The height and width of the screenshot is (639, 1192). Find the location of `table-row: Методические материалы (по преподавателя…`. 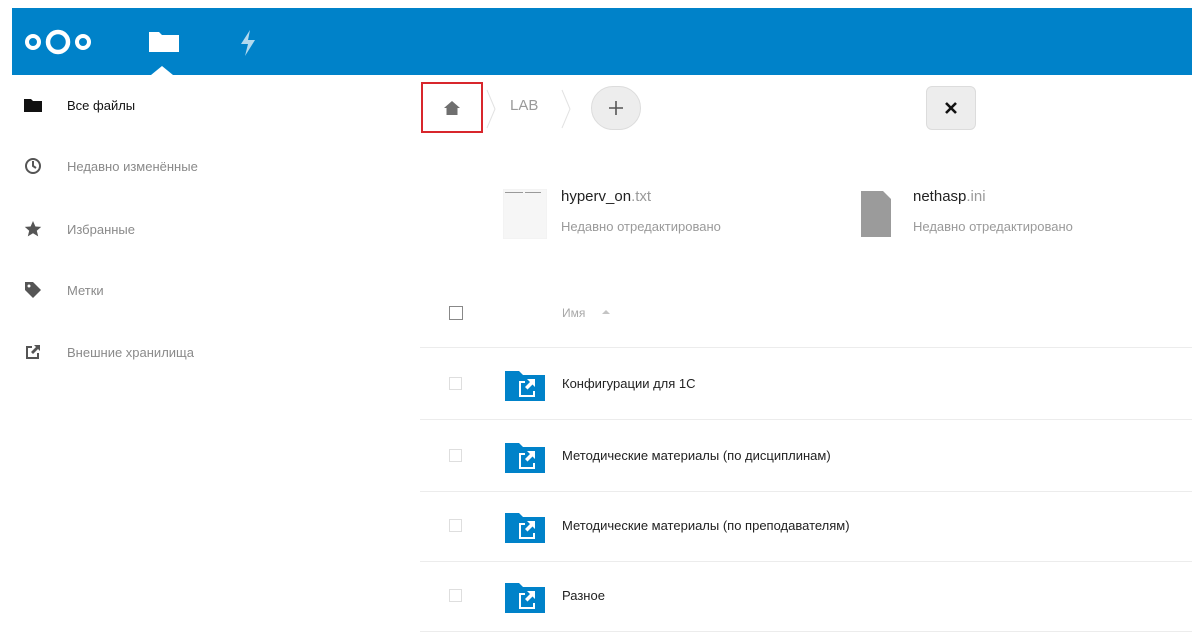

table-row: Методические материалы (по преподавателя… is located at coordinates (806, 526).